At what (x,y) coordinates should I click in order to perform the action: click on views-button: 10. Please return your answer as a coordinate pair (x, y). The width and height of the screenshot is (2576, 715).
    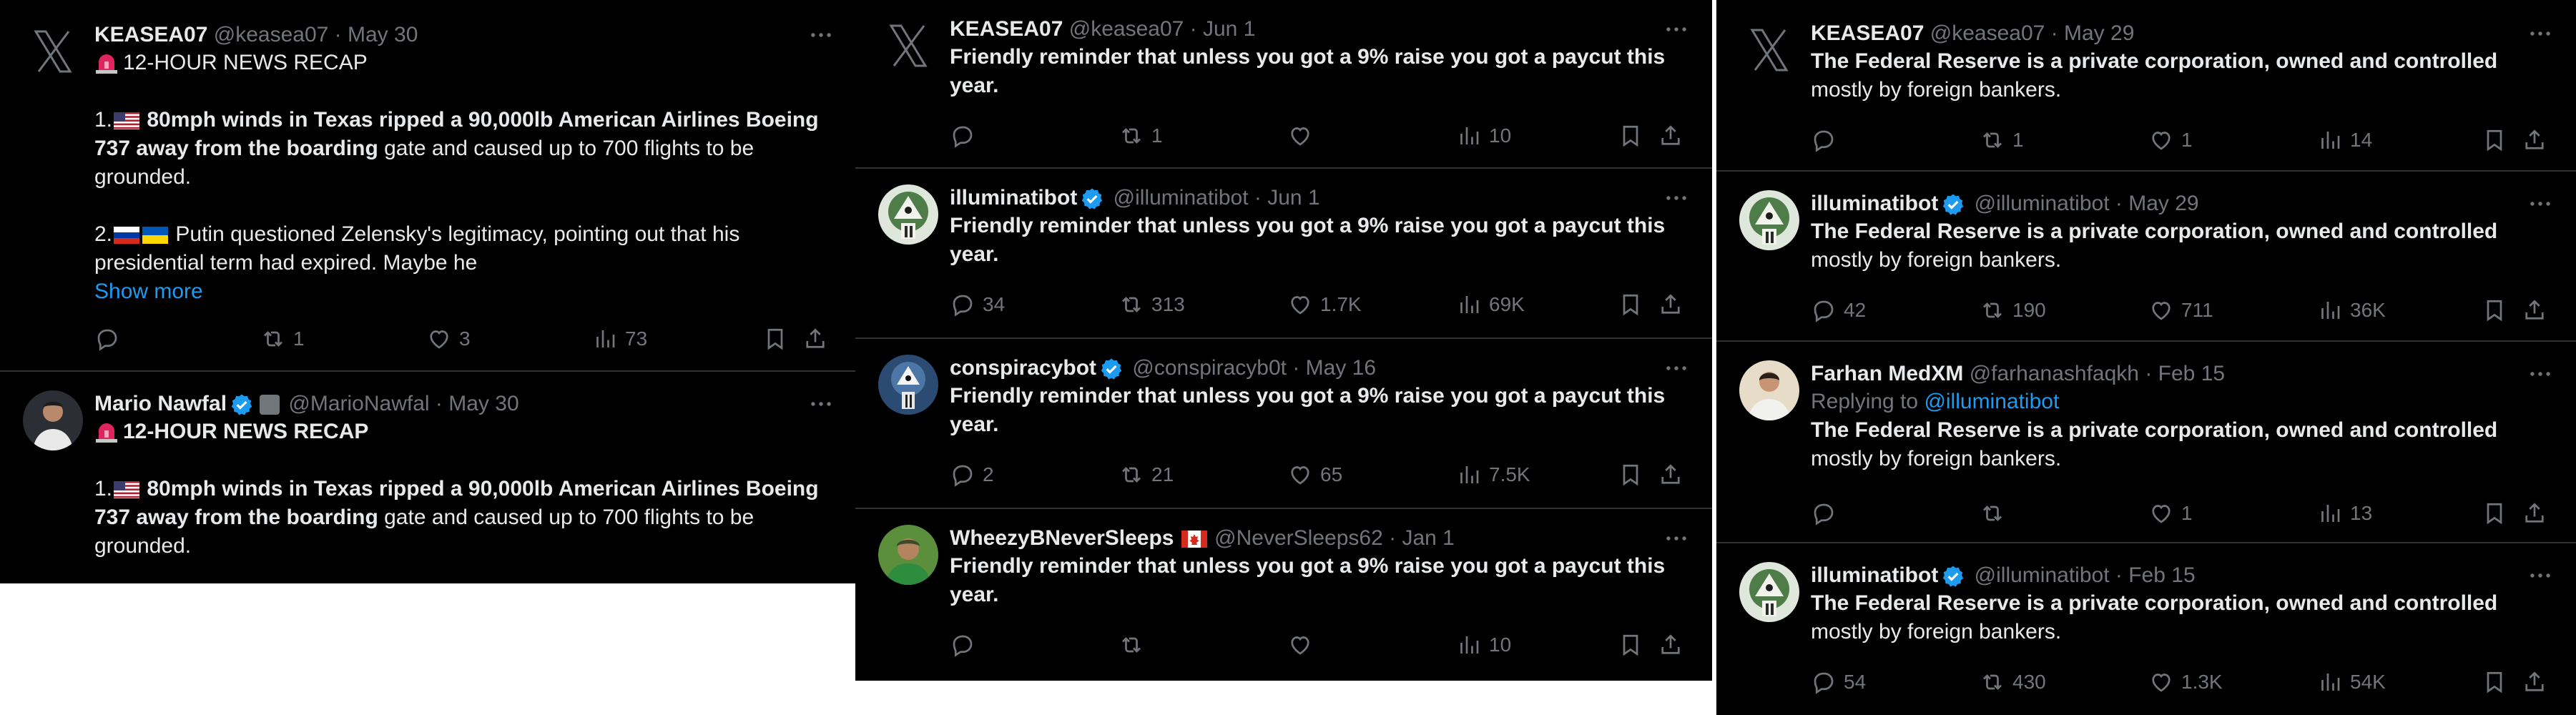
    Looking at the image, I should click on (1484, 645).